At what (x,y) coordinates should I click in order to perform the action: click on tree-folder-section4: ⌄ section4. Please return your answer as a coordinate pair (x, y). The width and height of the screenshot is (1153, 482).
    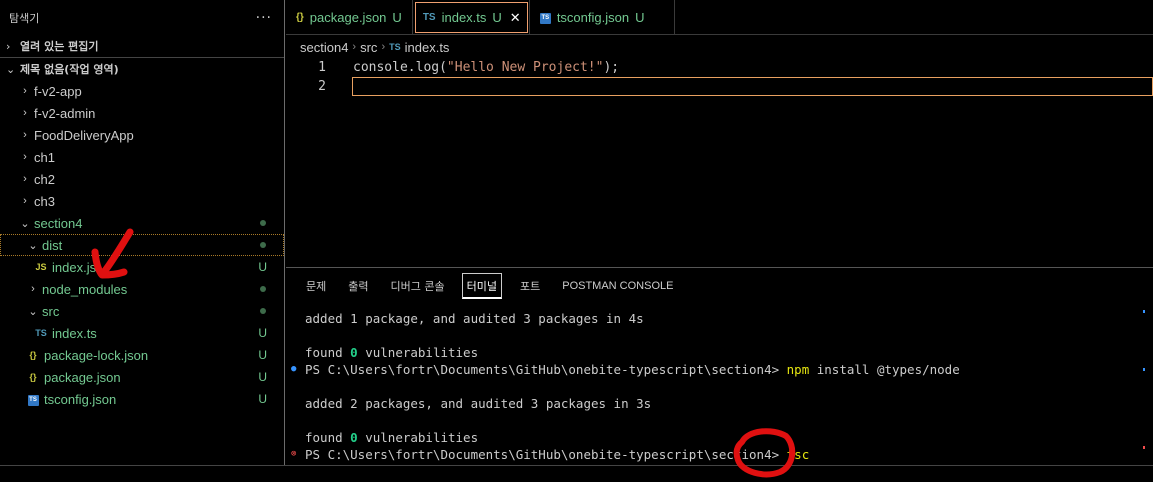
    Looking at the image, I should click on (142, 223).